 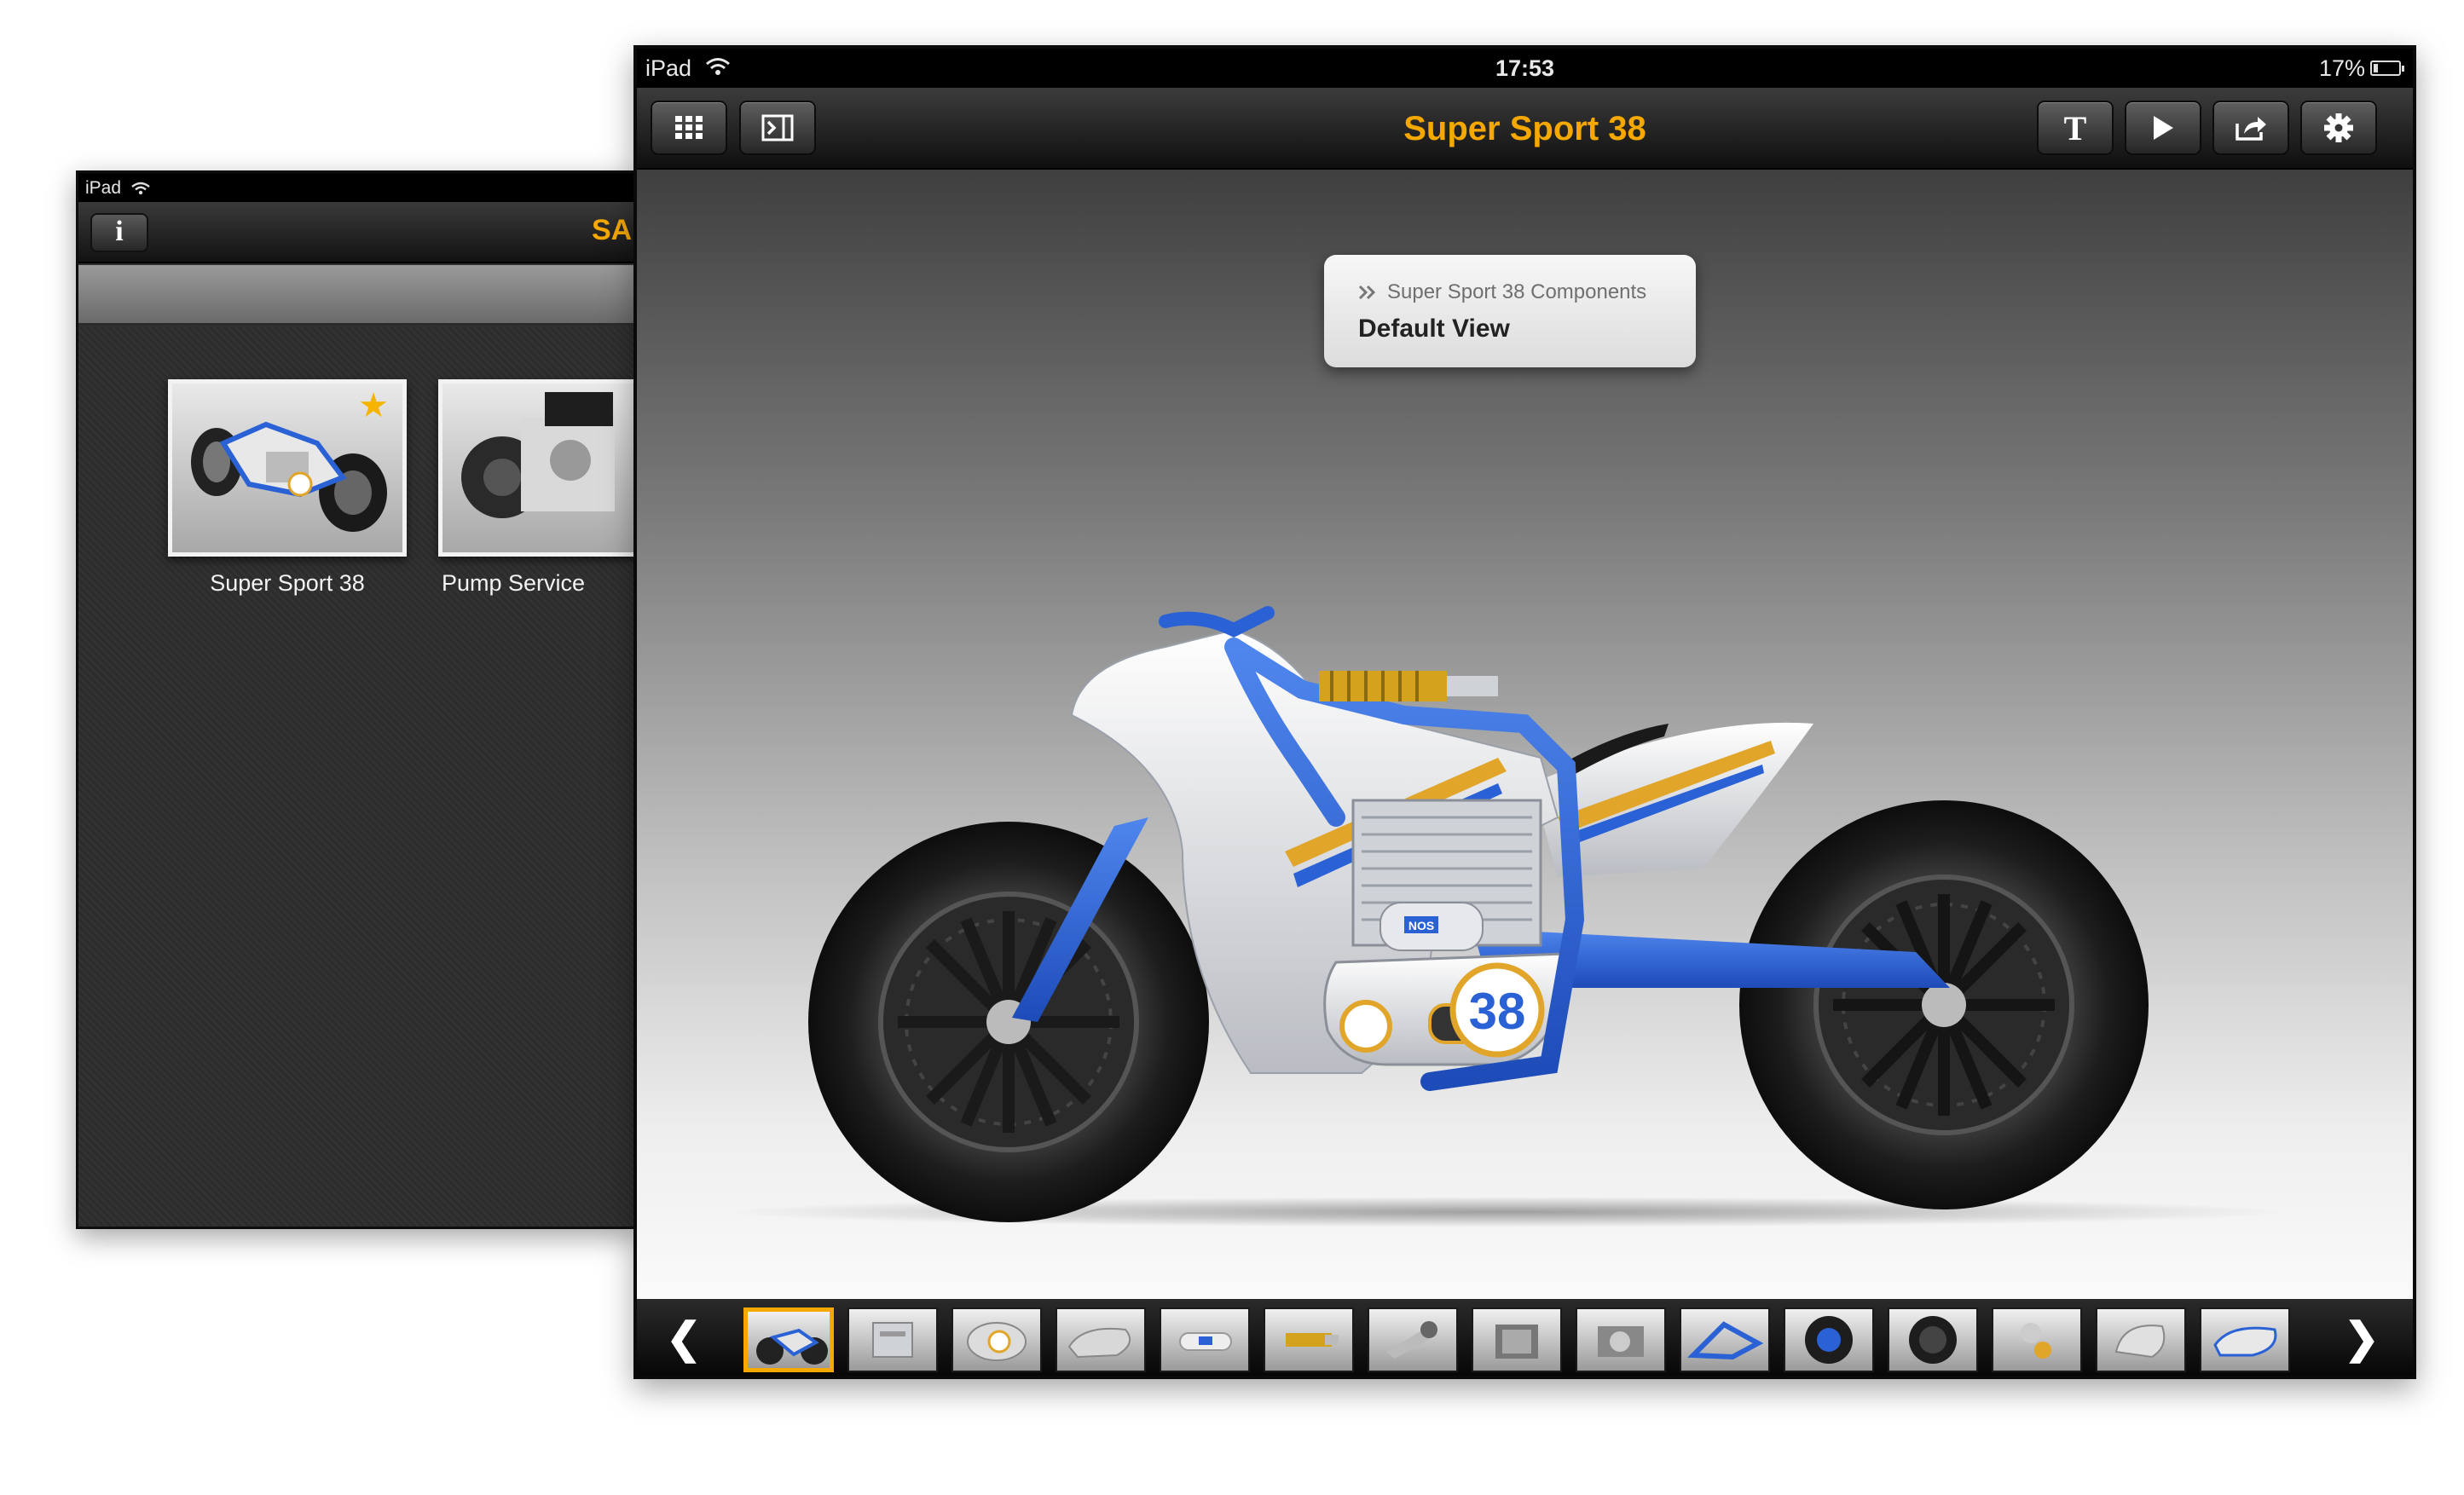 I want to click on document-thumbnail, so click(x=537, y=468).